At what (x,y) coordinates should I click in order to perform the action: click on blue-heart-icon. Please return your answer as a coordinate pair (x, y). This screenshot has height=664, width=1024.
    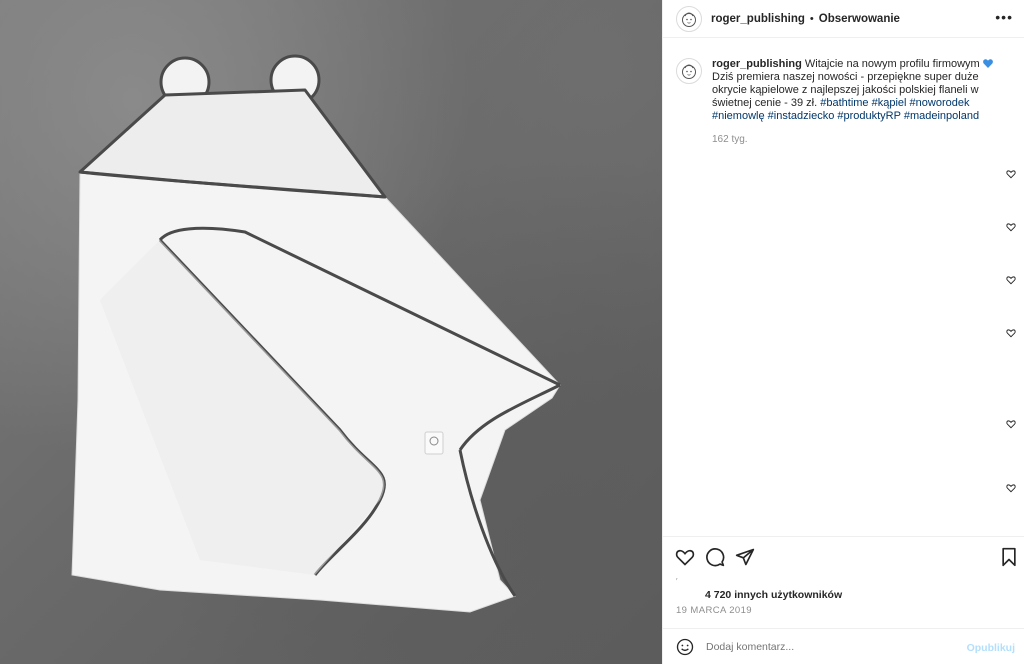
    Looking at the image, I should click on (987, 63).